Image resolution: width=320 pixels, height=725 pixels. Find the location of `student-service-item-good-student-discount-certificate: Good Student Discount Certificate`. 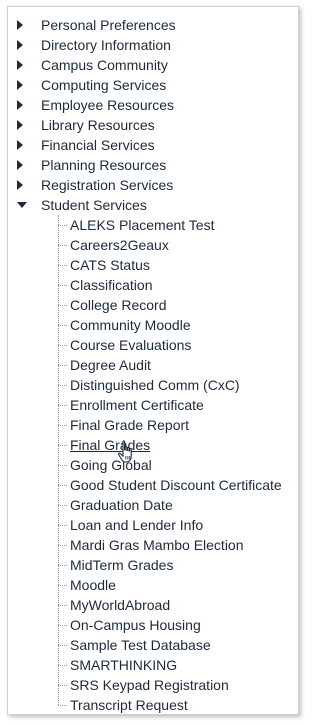

student-service-item-good-student-discount-certificate: Good Student Discount Certificate is located at coordinates (178, 485).